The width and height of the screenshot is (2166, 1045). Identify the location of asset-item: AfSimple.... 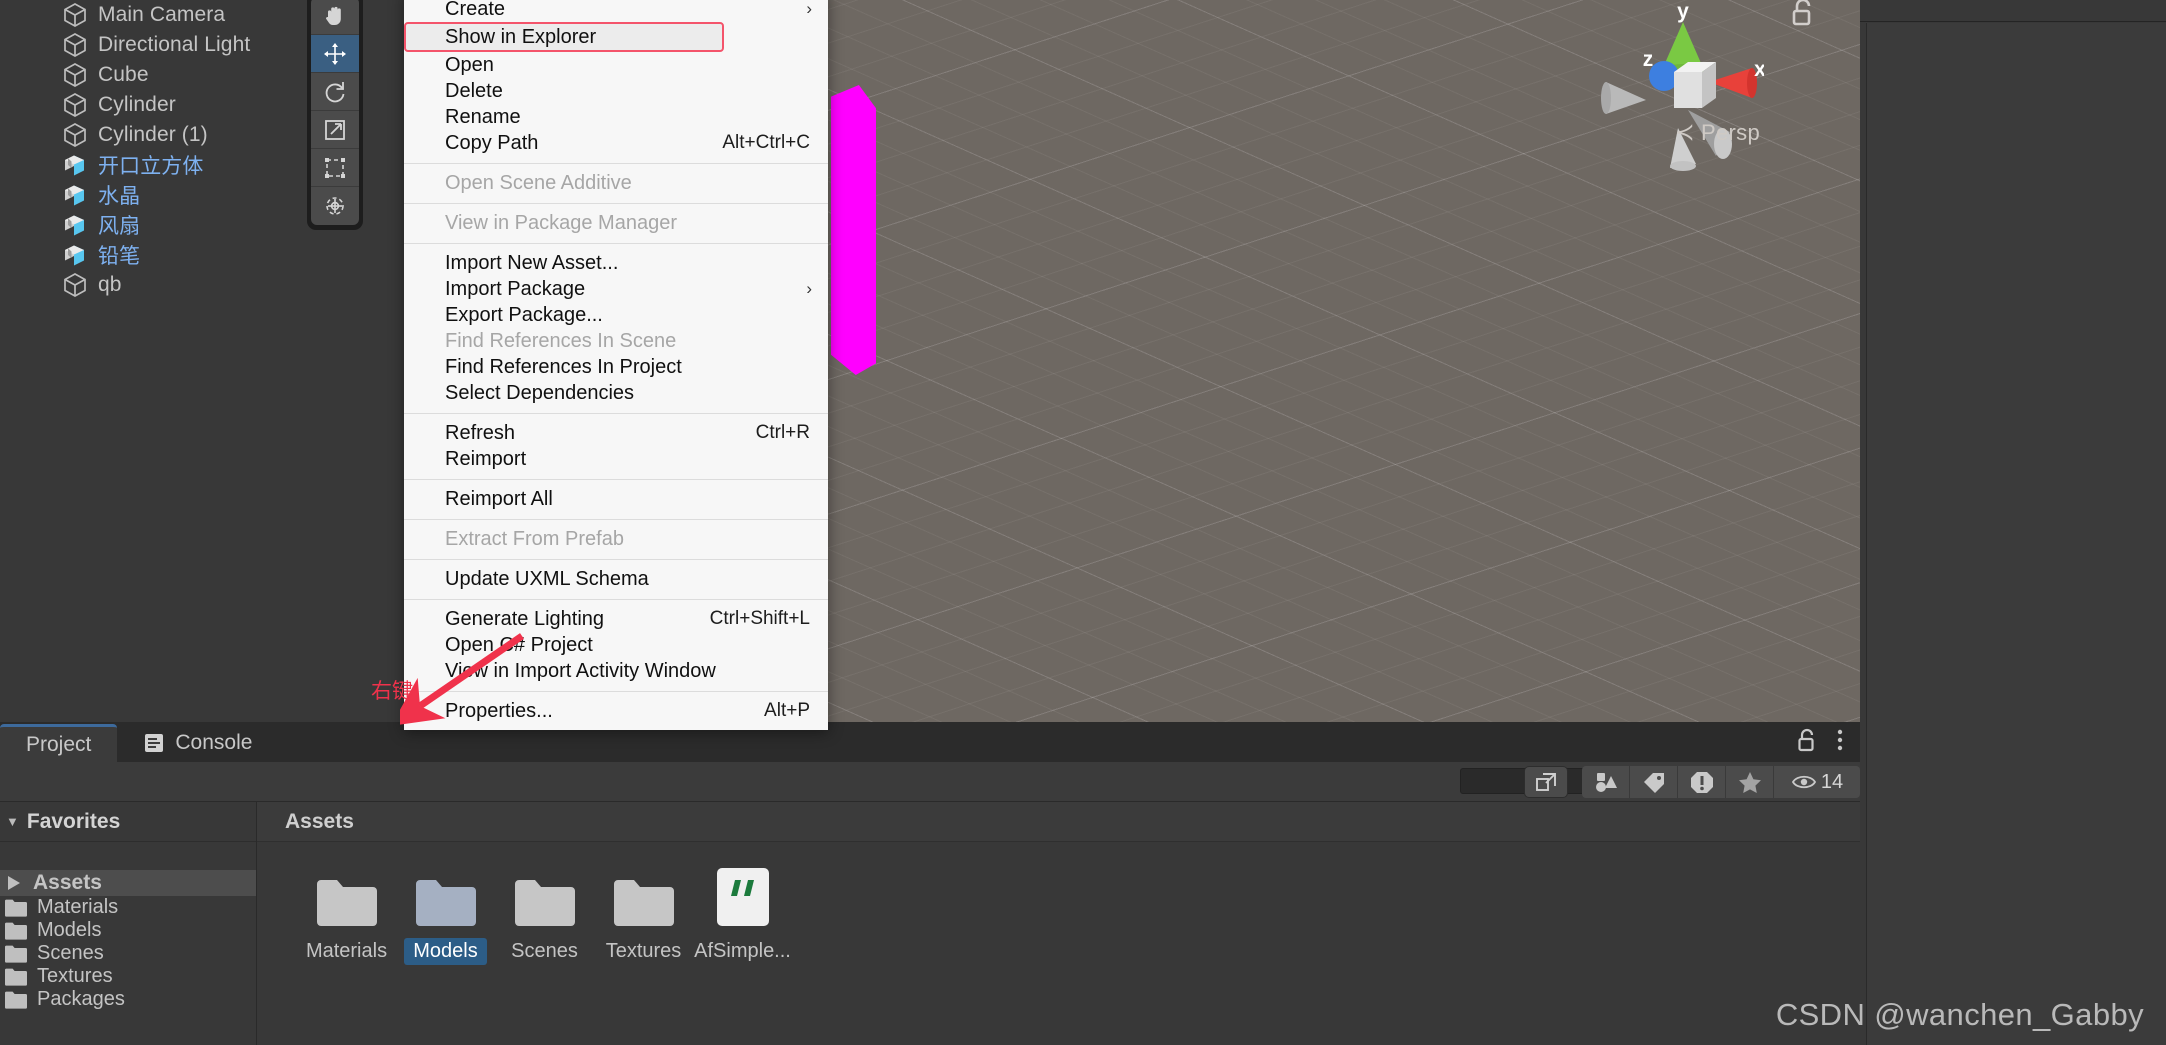
(742, 914).